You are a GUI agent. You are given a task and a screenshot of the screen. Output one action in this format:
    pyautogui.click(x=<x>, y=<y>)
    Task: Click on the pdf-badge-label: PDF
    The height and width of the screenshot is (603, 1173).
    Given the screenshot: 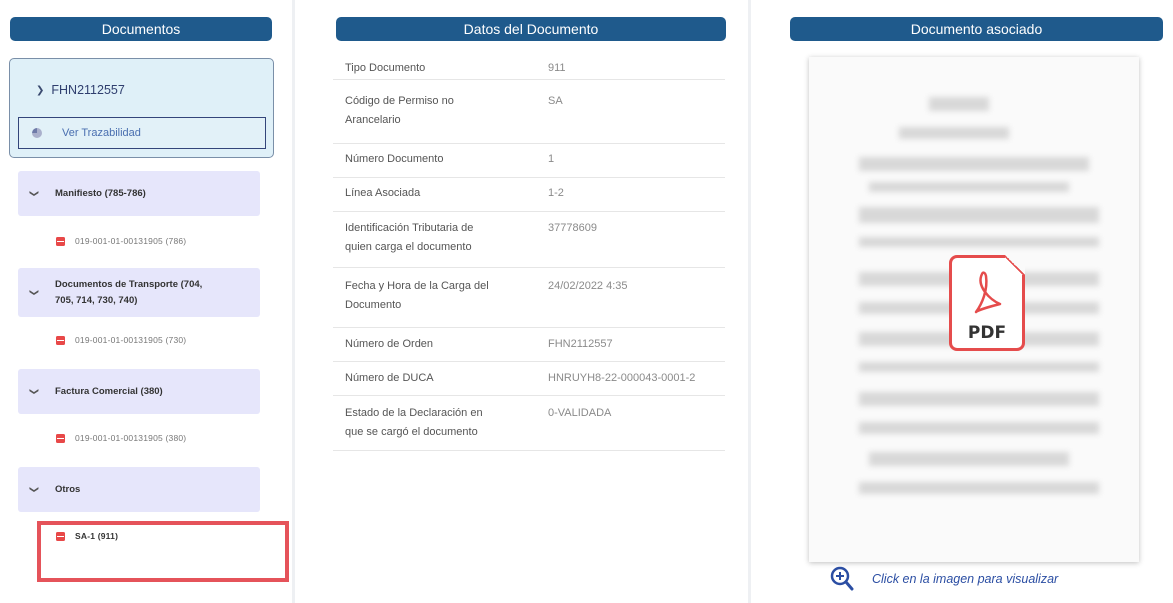 What is the action you would take?
    pyautogui.click(x=987, y=333)
    